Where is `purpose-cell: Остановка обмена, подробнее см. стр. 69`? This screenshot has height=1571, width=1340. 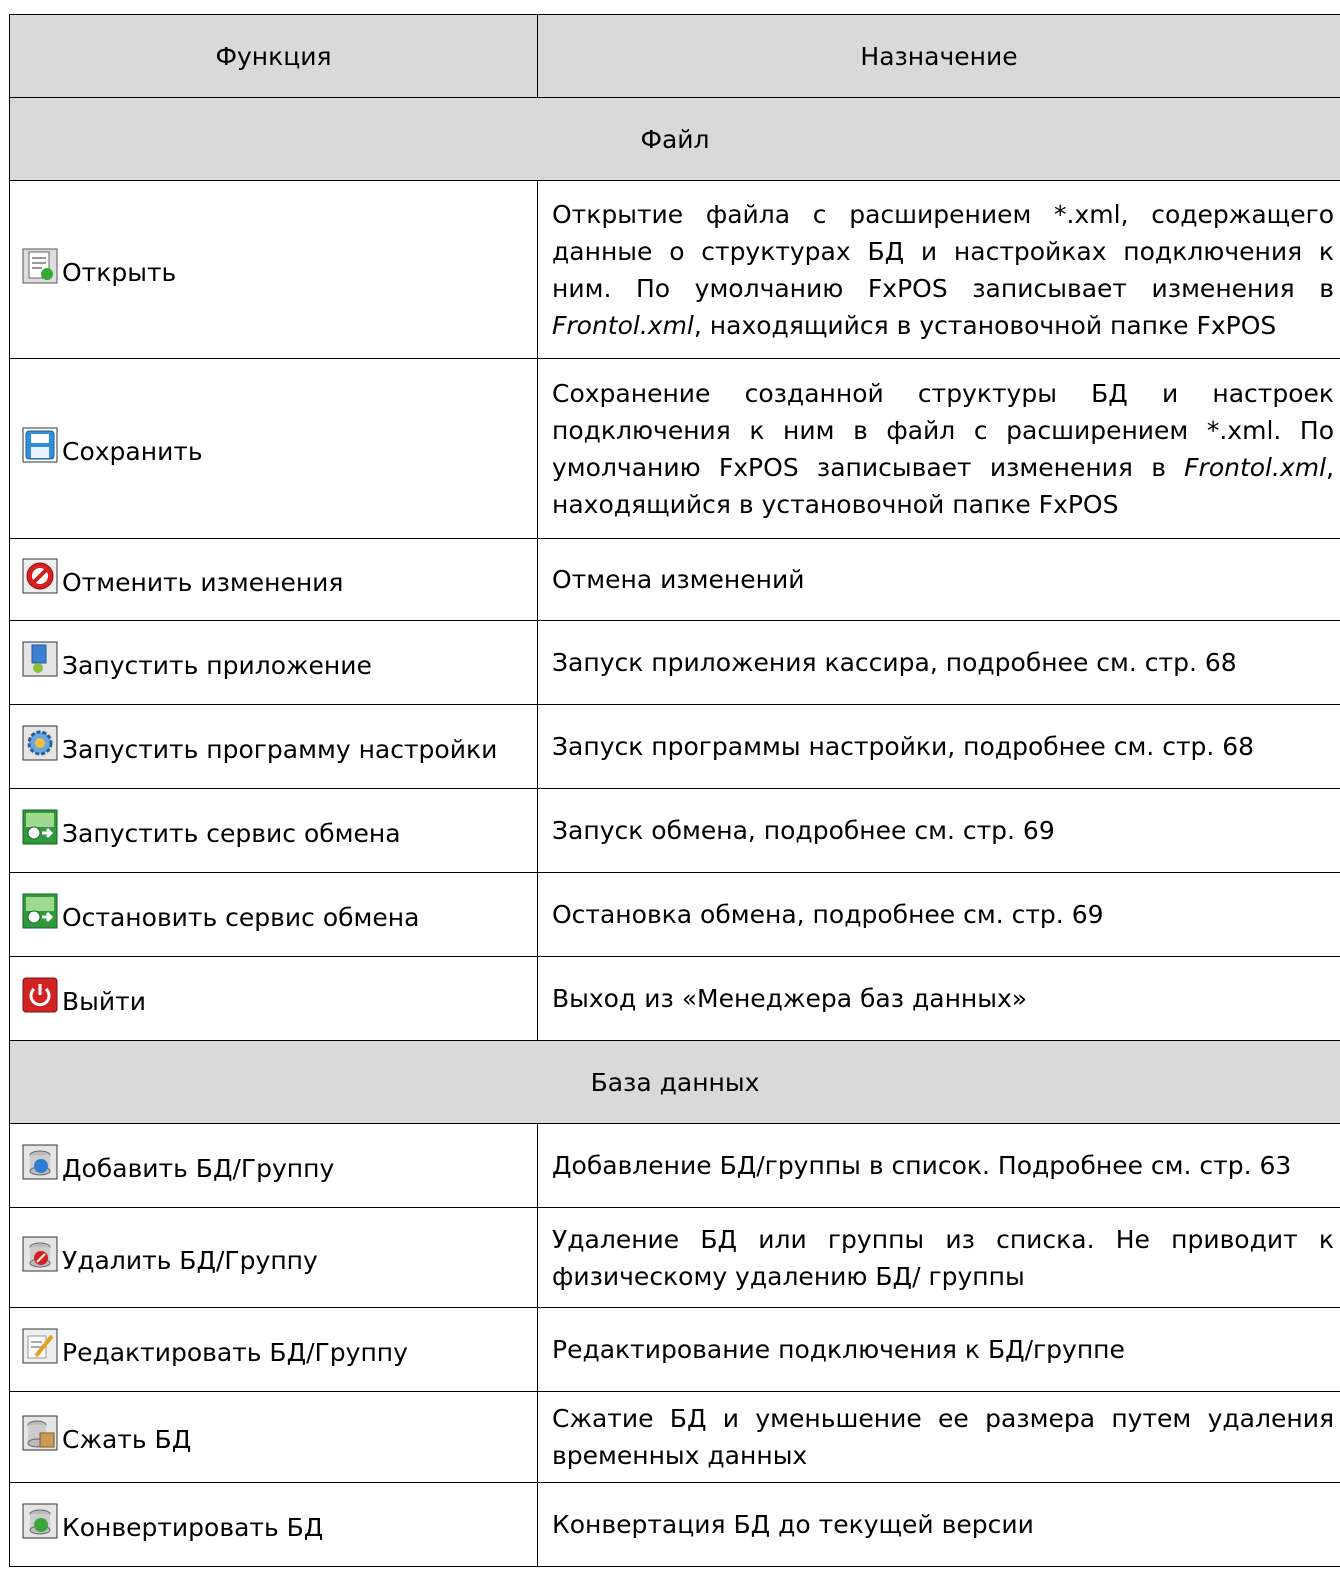
purpose-cell: Остановка обмена, подробнее см. стр. 69 is located at coordinates (938, 914).